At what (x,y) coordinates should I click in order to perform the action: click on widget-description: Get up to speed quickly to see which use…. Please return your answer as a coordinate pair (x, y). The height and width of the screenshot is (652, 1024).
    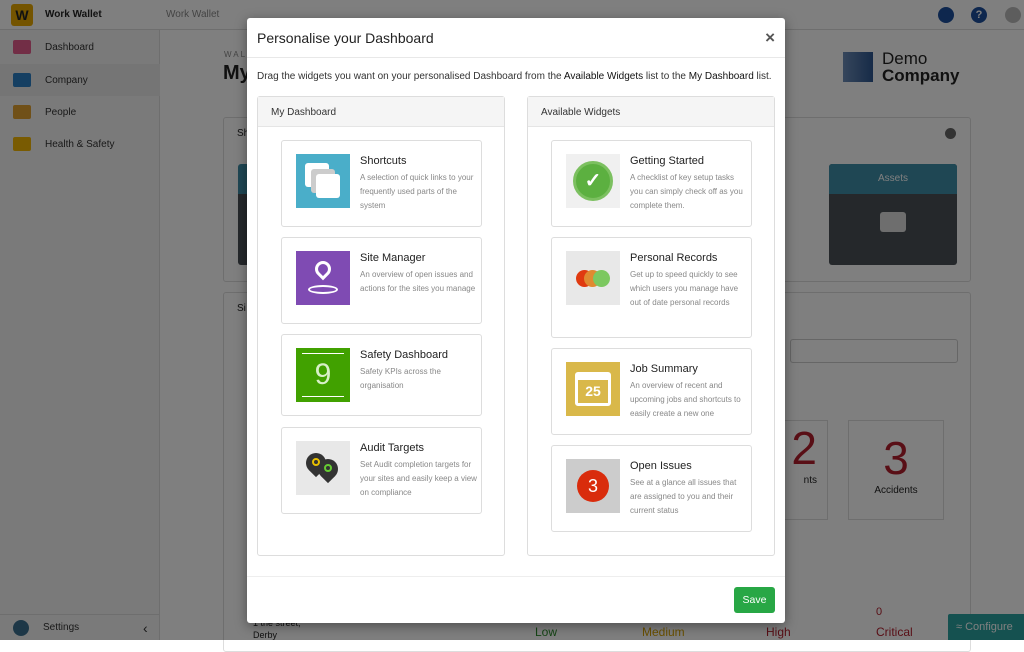
    Looking at the image, I should click on (684, 288).